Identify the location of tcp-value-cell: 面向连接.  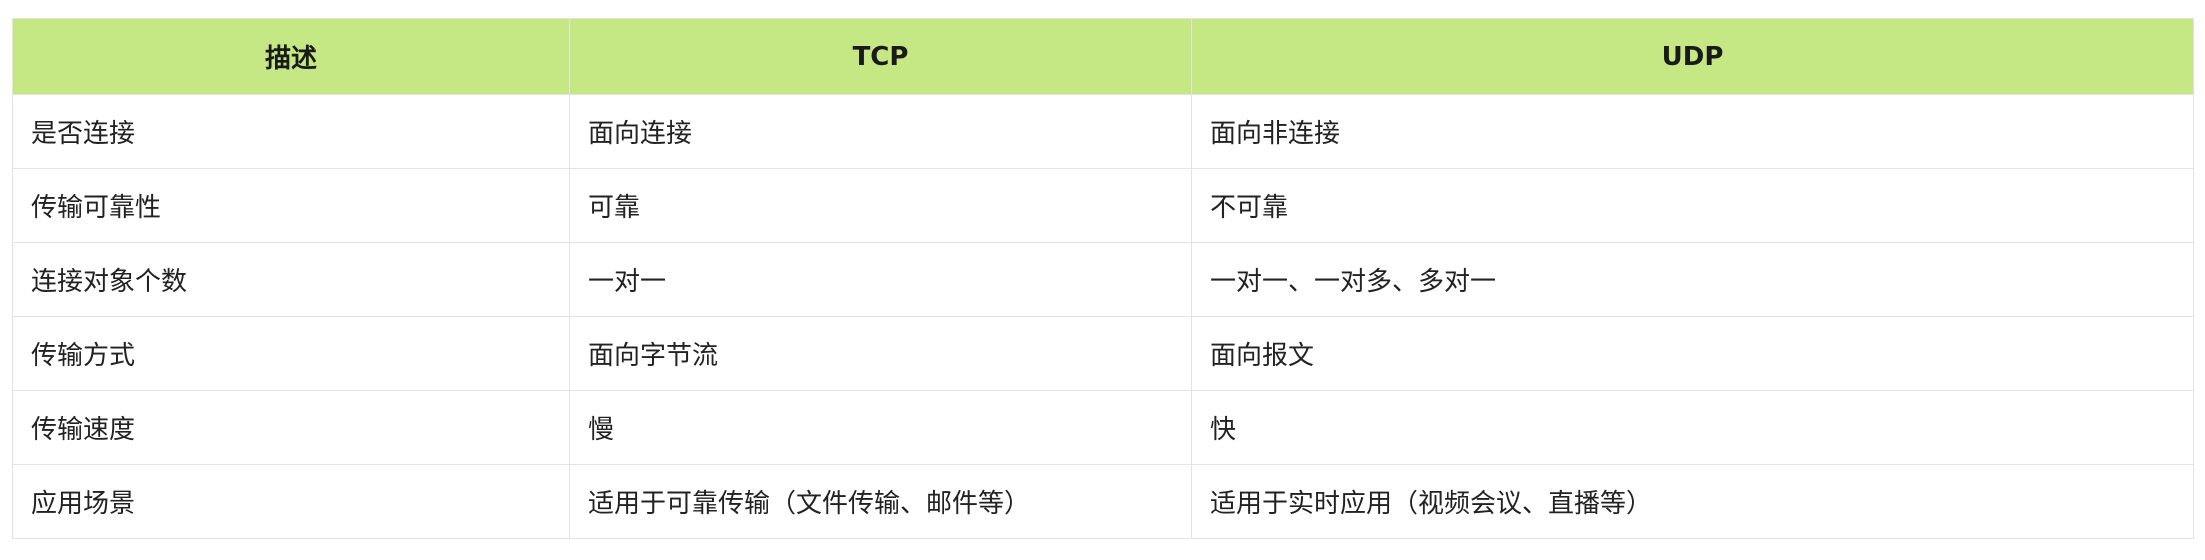
(880, 131).